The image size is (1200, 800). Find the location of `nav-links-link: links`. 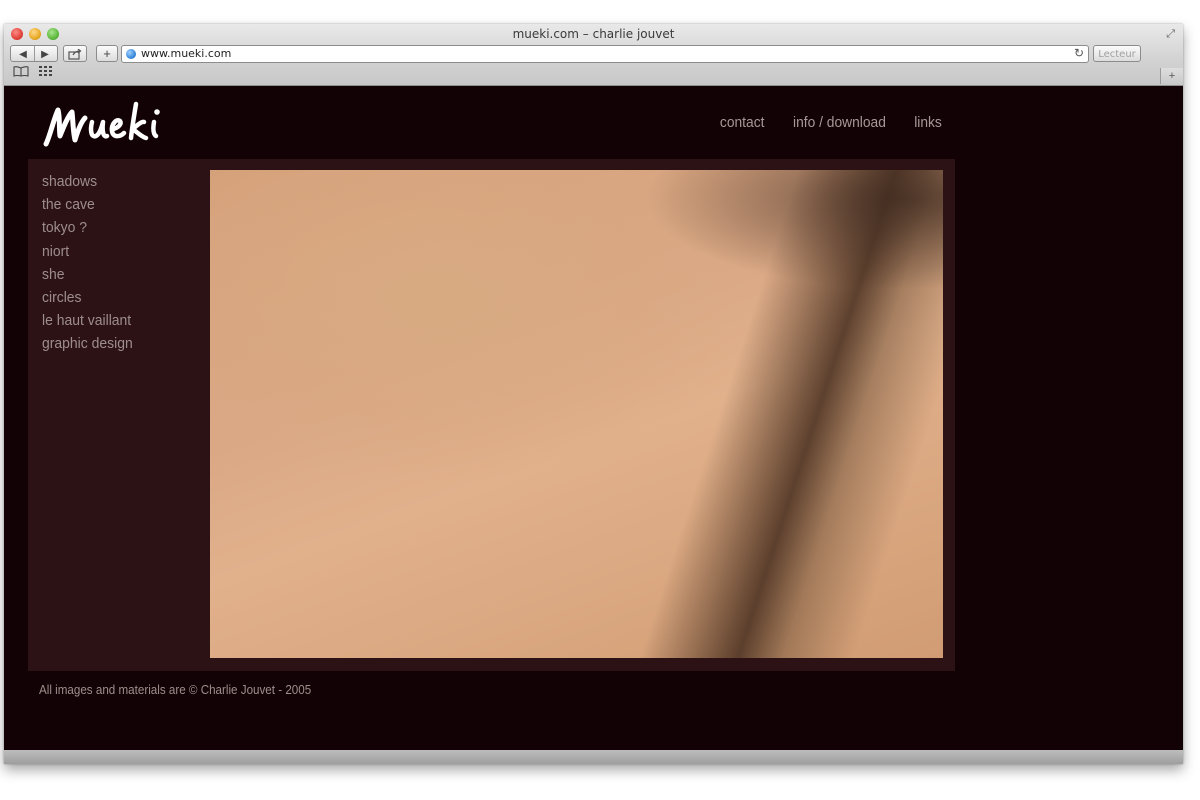

nav-links-link: links is located at coordinates (928, 122).